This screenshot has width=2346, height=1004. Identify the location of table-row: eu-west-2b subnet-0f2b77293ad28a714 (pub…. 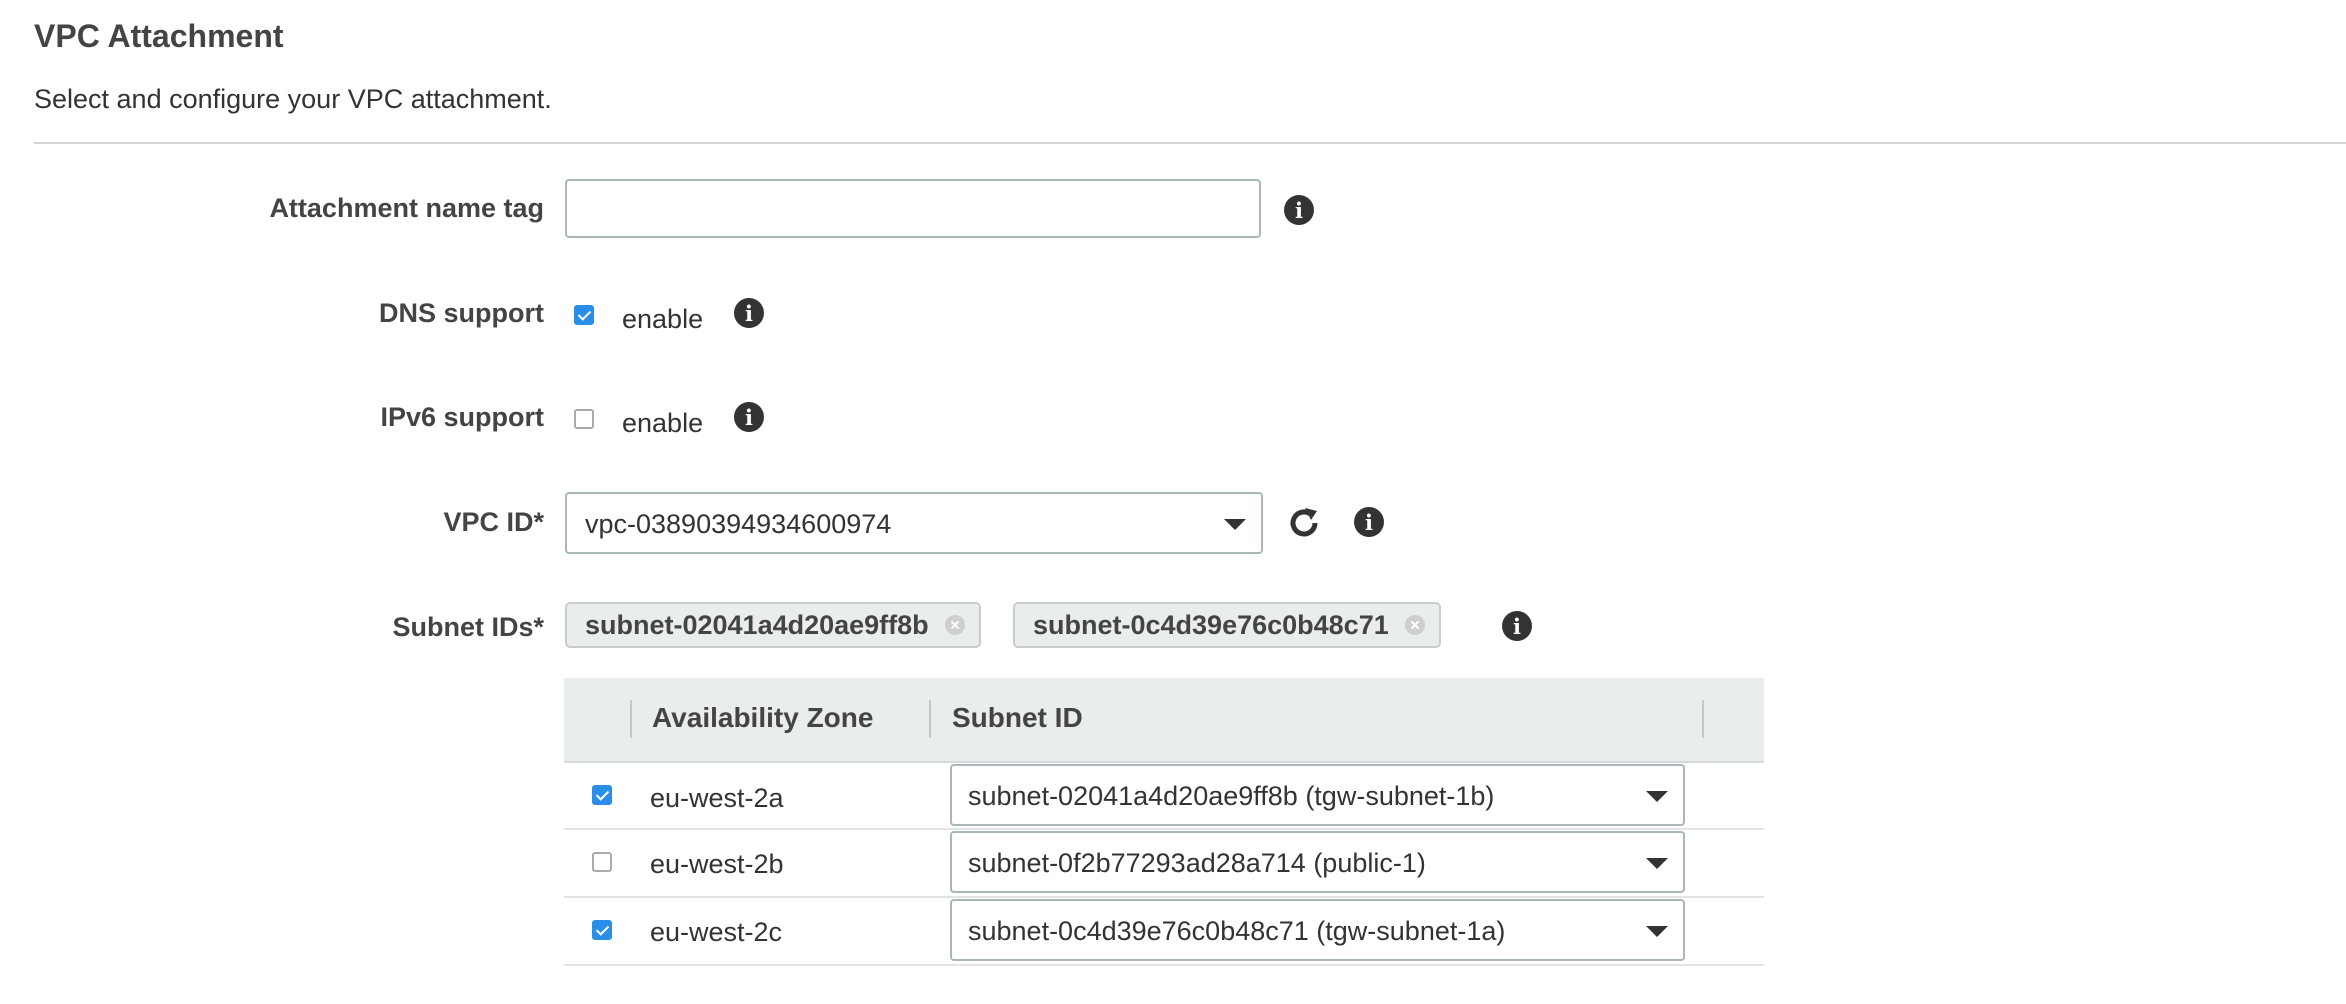
(1164, 864).